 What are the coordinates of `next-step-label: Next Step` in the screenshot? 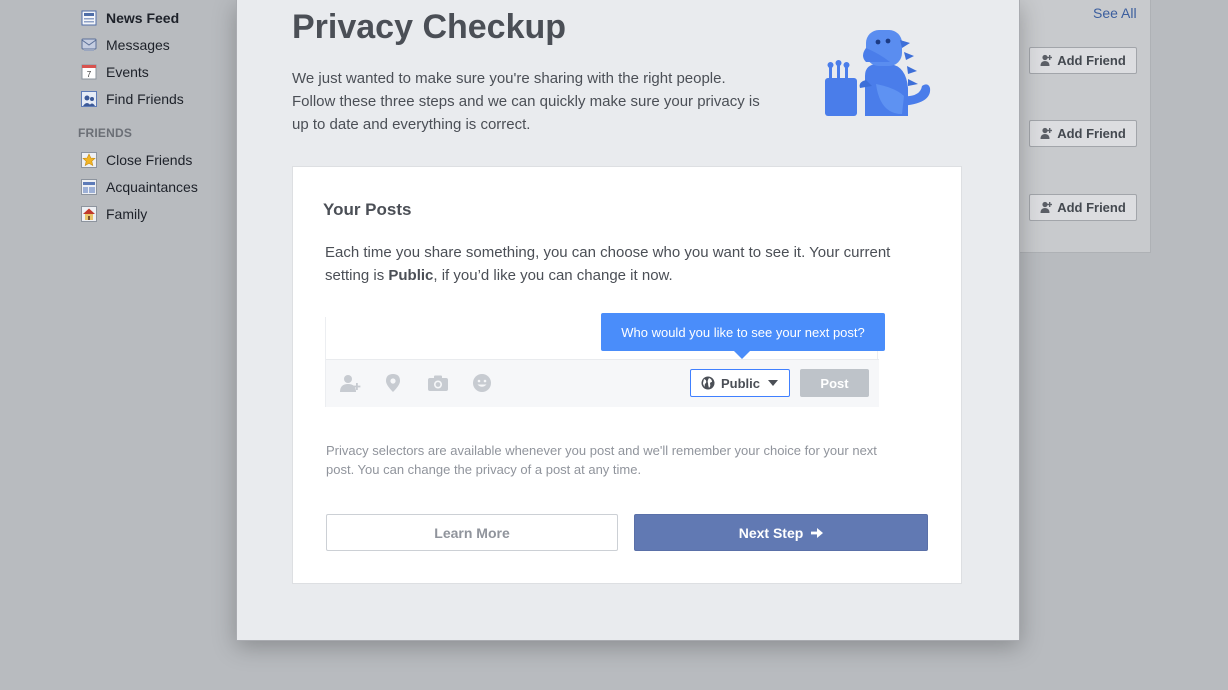 It's located at (771, 532).